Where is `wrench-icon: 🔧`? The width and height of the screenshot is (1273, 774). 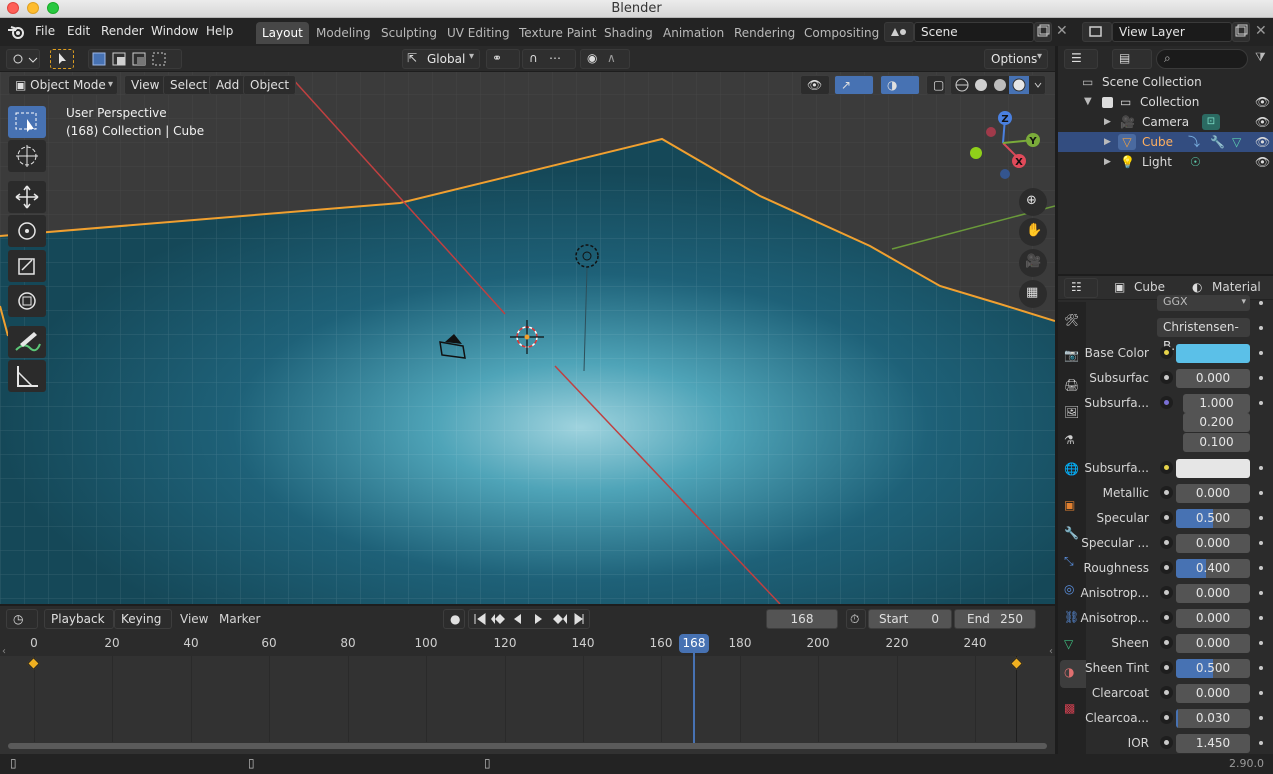
wrench-icon: 🔧 is located at coordinates (1217, 142).